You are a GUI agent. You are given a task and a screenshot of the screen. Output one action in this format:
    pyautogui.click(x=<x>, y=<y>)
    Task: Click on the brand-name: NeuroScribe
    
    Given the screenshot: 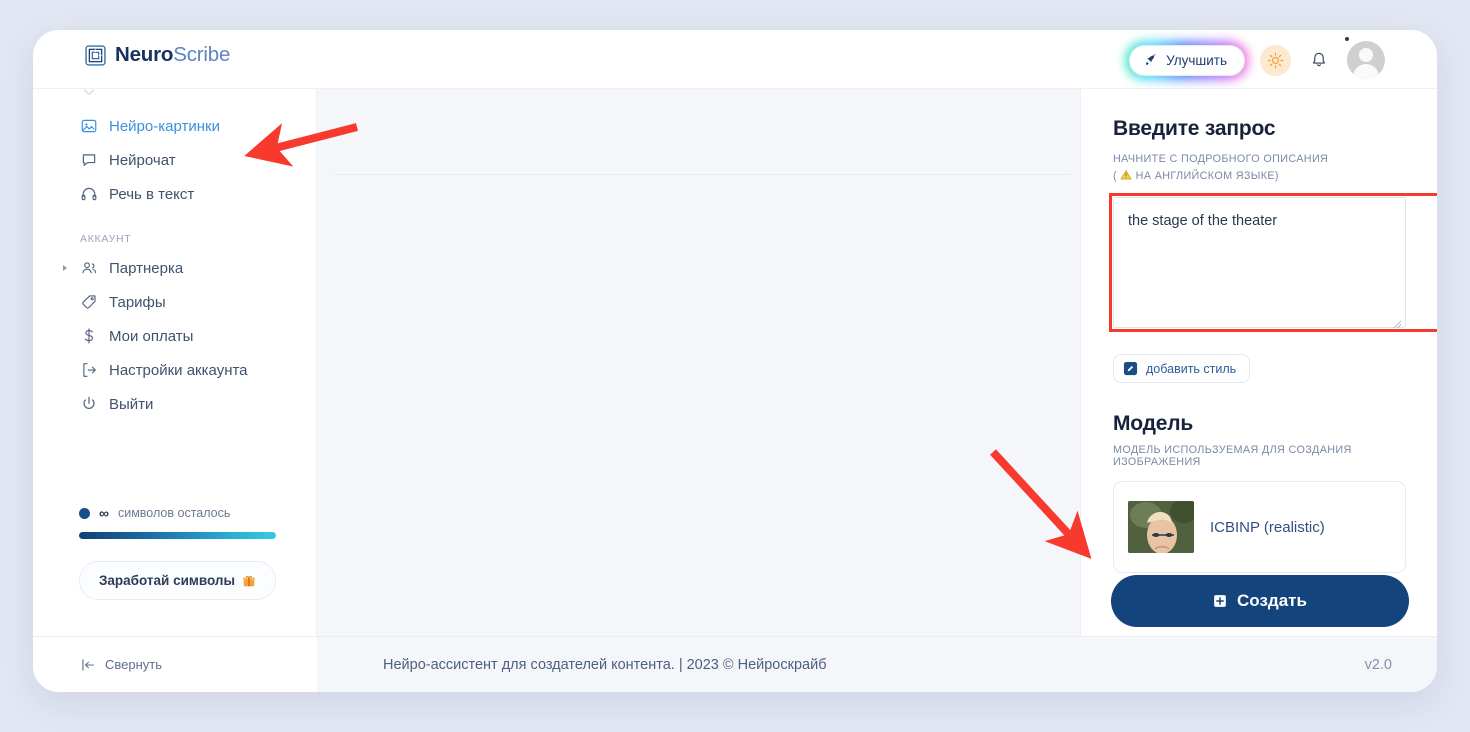 What is the action you would take?
    pyautogui.click(x=172, y=55)
    